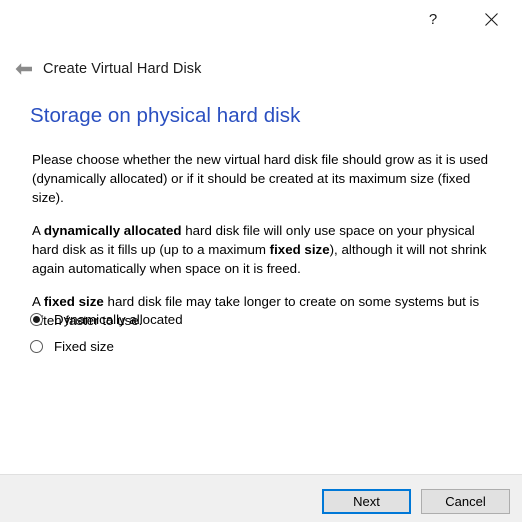  I want to click on close-icon, so click(491, 19).